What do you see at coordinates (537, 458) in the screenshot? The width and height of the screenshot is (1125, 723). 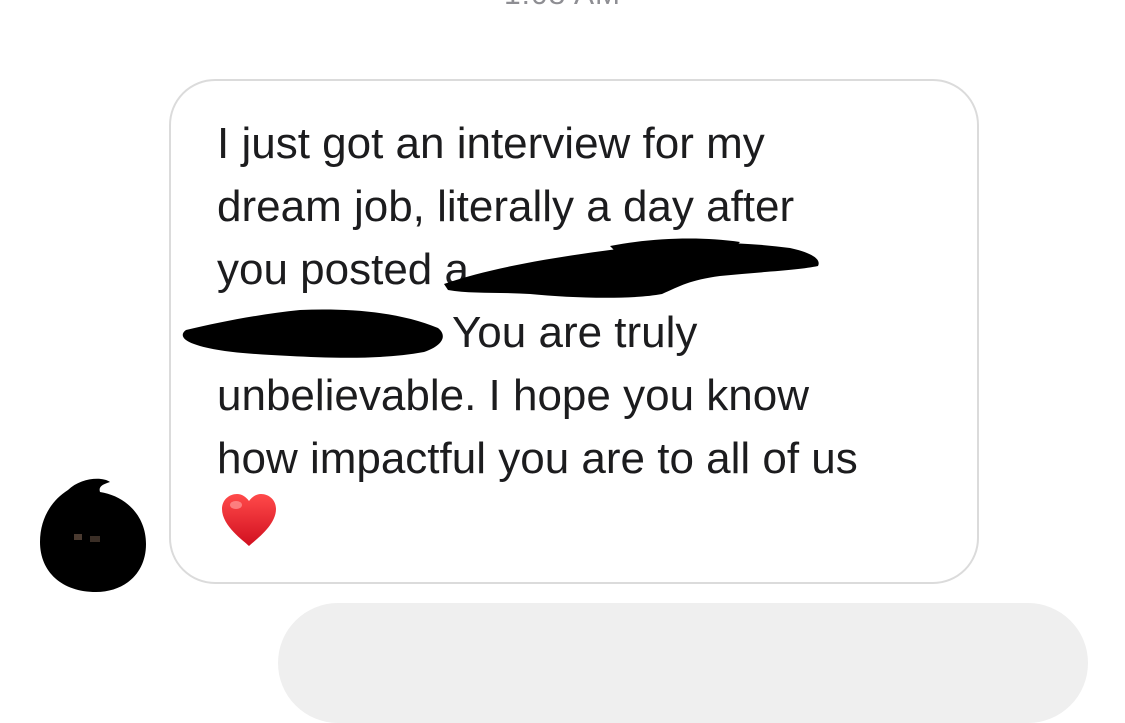 I see `message-line-6: how impactful you are to all of us` at bounding box center [537, 458].